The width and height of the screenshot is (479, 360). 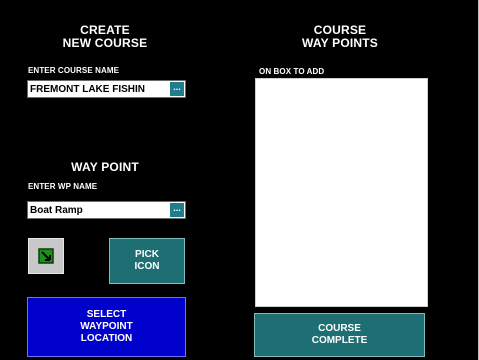 I want to click on select-line2: WAYPOINT, so click(x=106, y=326).